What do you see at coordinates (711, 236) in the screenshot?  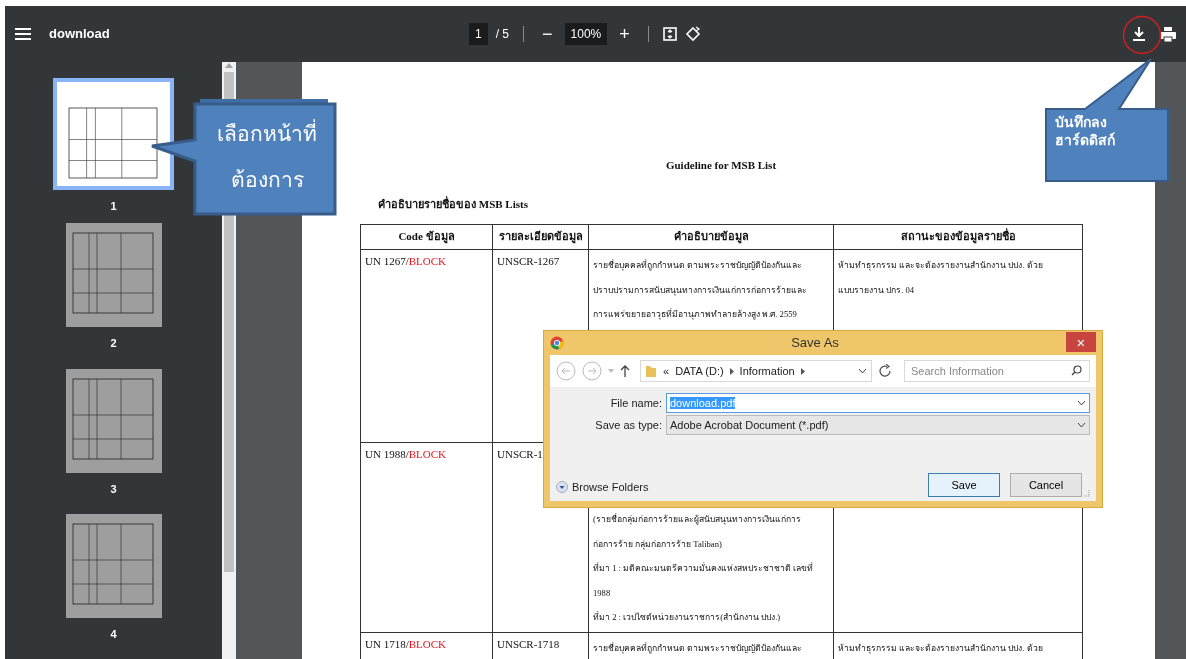 I see `column-header: คำอธิบายข้อมูล` at bounding box center [711, 236].